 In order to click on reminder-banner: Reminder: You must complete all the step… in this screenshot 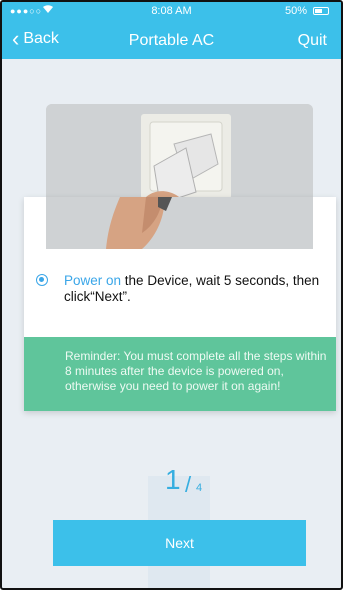, I will do `click(180, 374)`.